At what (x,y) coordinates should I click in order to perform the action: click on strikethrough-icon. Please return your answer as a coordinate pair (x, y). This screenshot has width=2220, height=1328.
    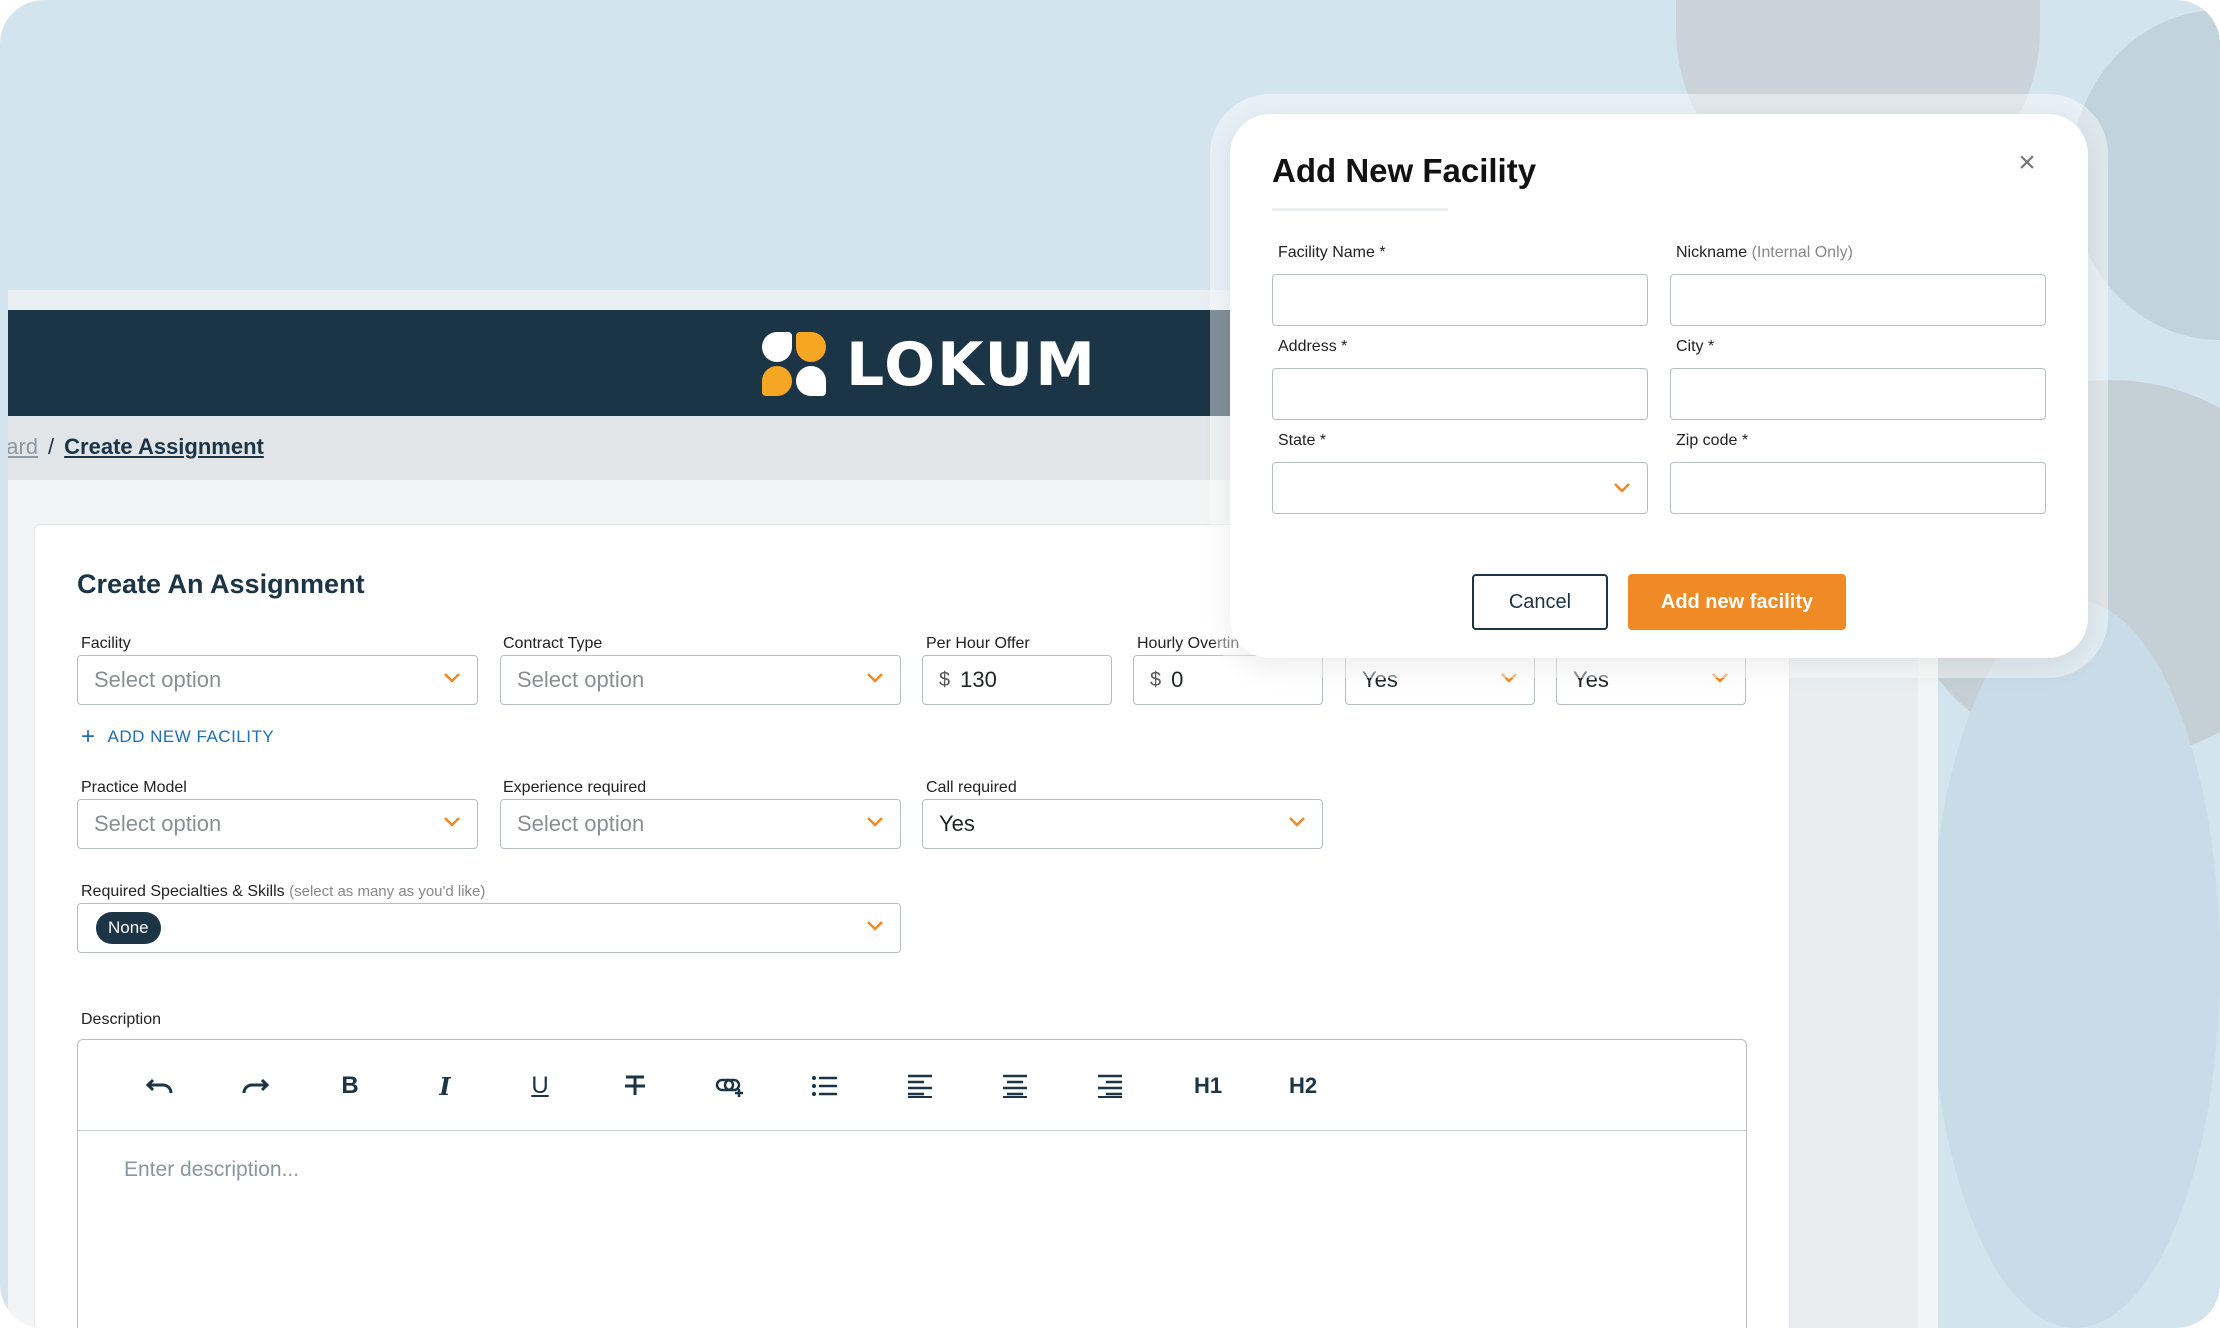
    Looking at the image, I should click on (635, 1086).